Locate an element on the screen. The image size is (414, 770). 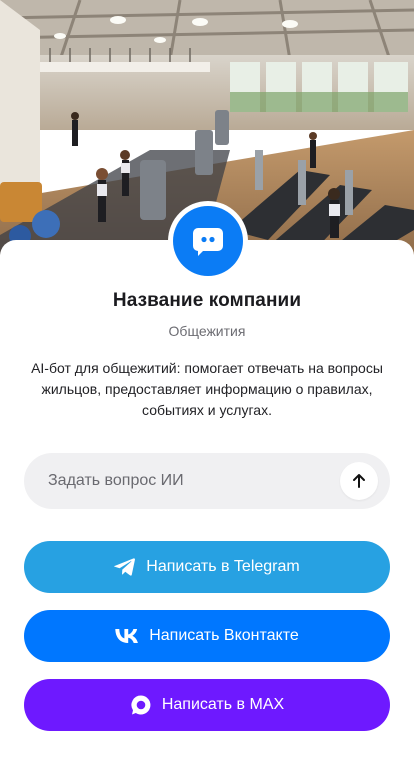
company-avatar is located at coordinates (208, 241).